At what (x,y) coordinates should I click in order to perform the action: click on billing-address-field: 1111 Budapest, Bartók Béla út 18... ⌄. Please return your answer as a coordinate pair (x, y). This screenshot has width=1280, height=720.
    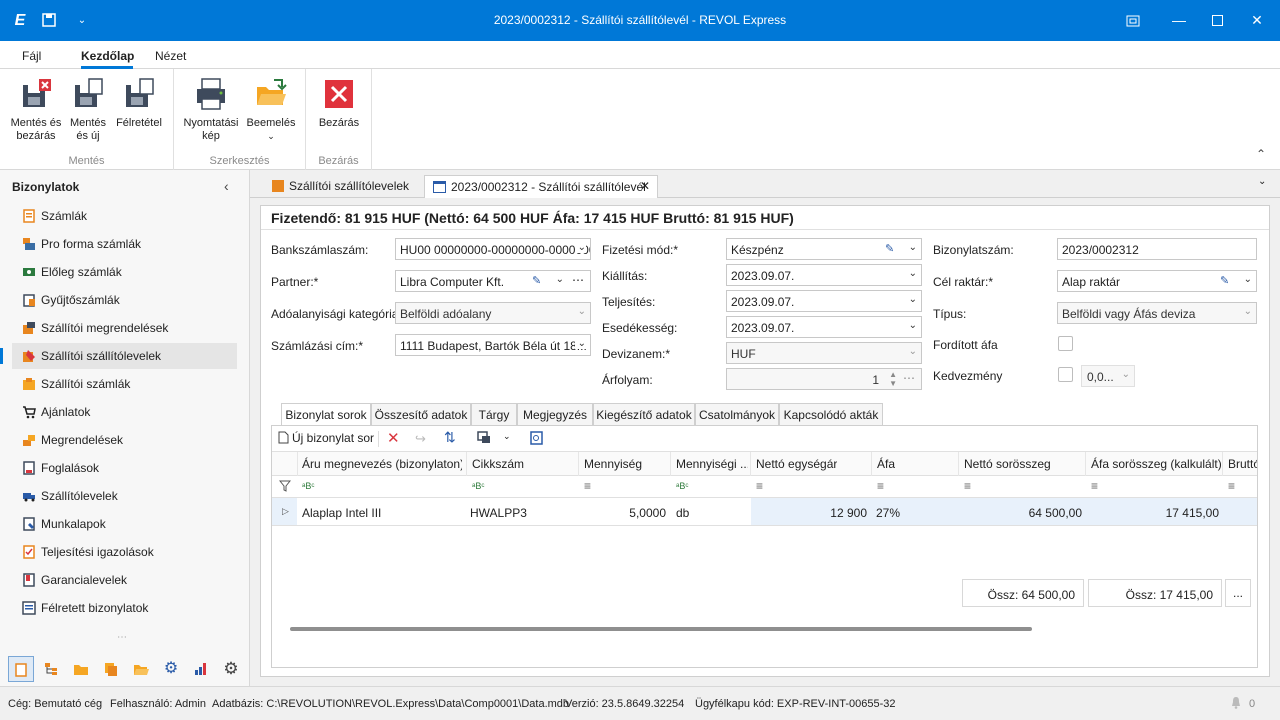
    Looking at the image, I should click on (493, 345).